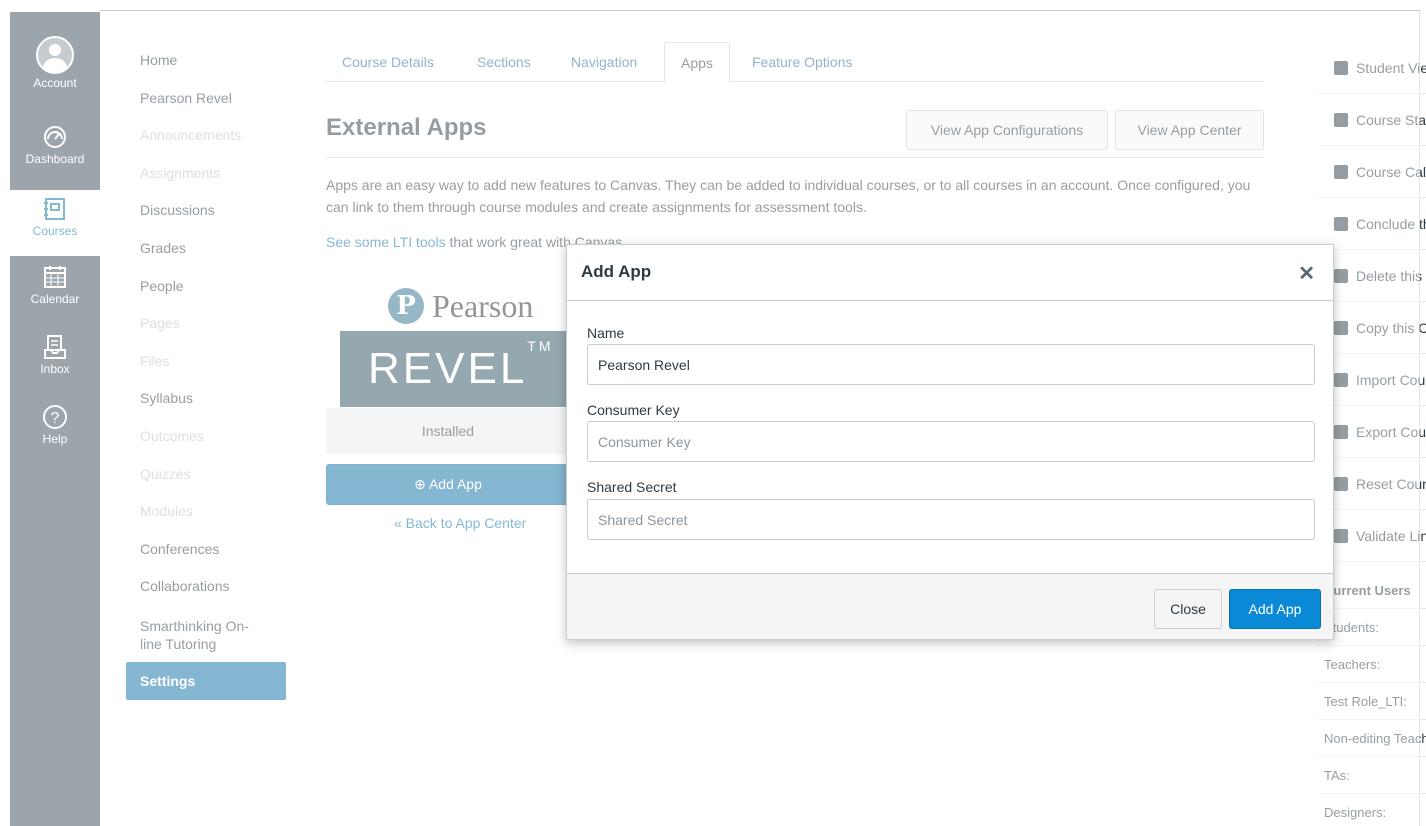 The width and height of the screenshot is (1426, 826). What do you see at coordinates (950, 273) in the screenshot?
I see `modal-header: Add App ✕` at bounding box center [950, 273].